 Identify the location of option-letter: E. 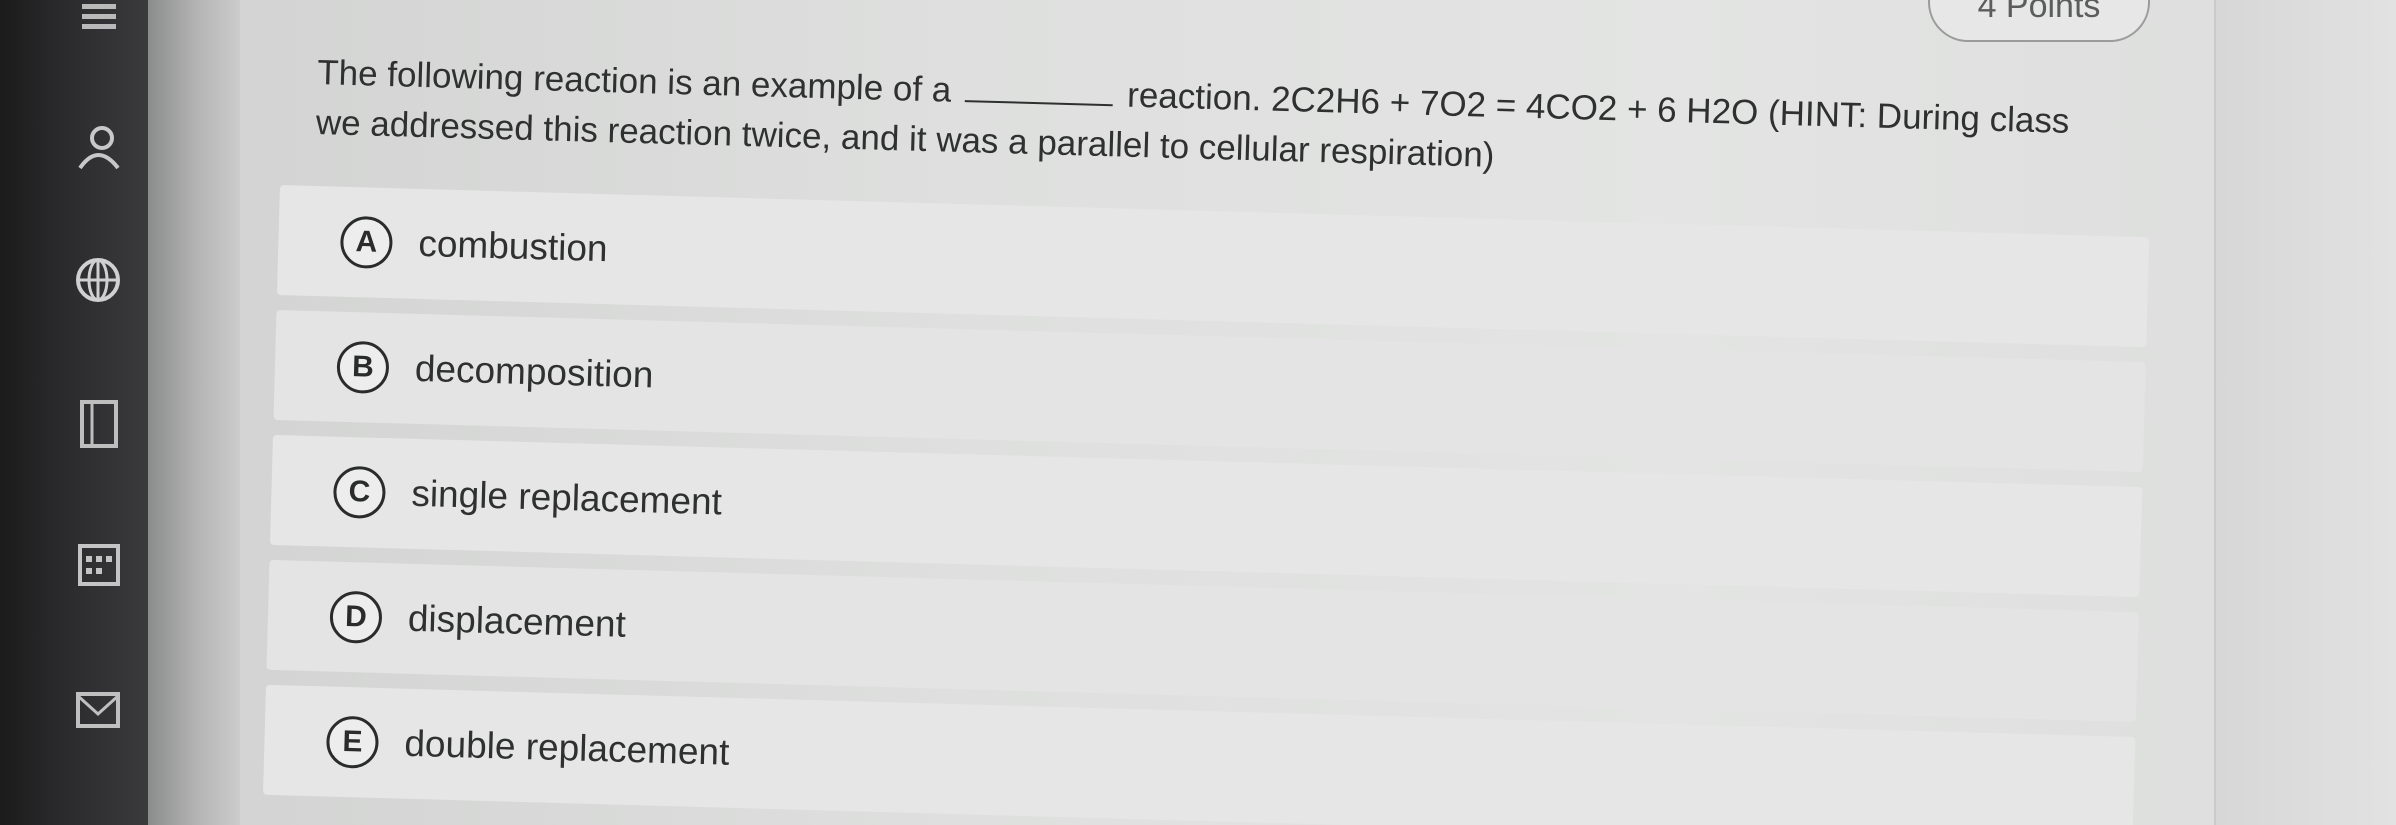
(352, 742).